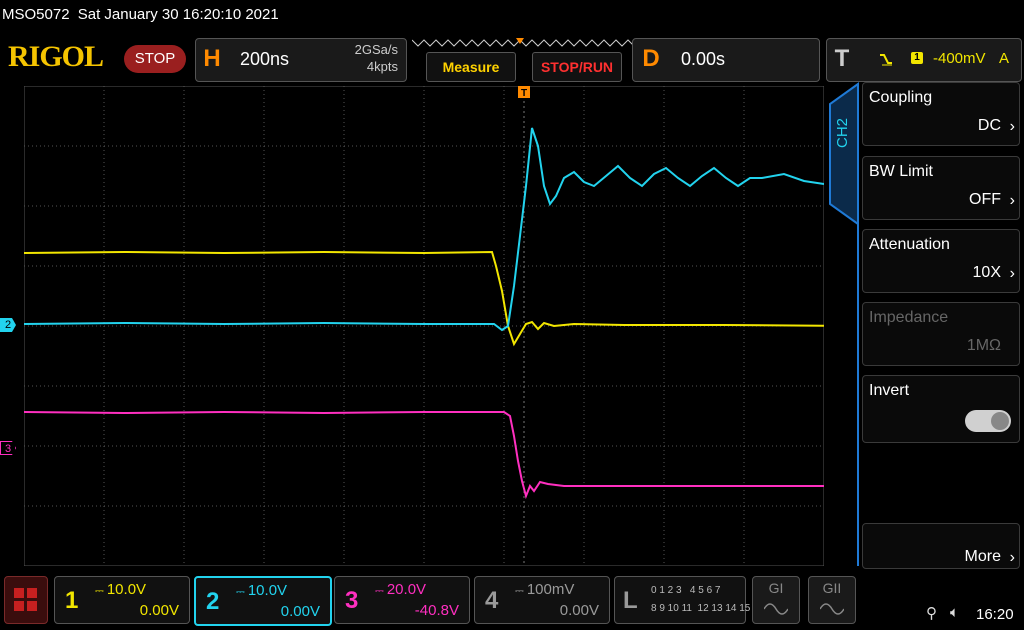 This screenshot has height=630, width=1024. Describe the element at coordinates (56, 56) in the screenshot. I see `rigol-logo: RIGOL` at that location.